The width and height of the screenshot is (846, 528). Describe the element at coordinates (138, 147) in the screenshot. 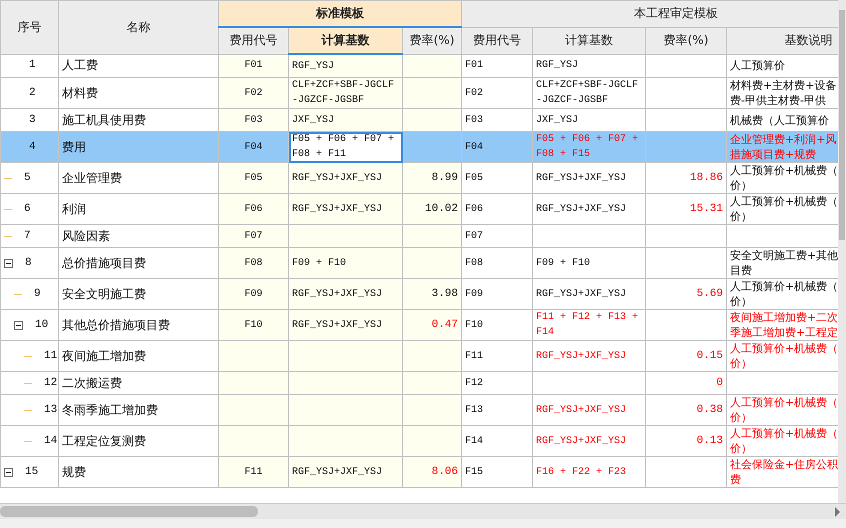

I see `table-cell: 费用` at that location.